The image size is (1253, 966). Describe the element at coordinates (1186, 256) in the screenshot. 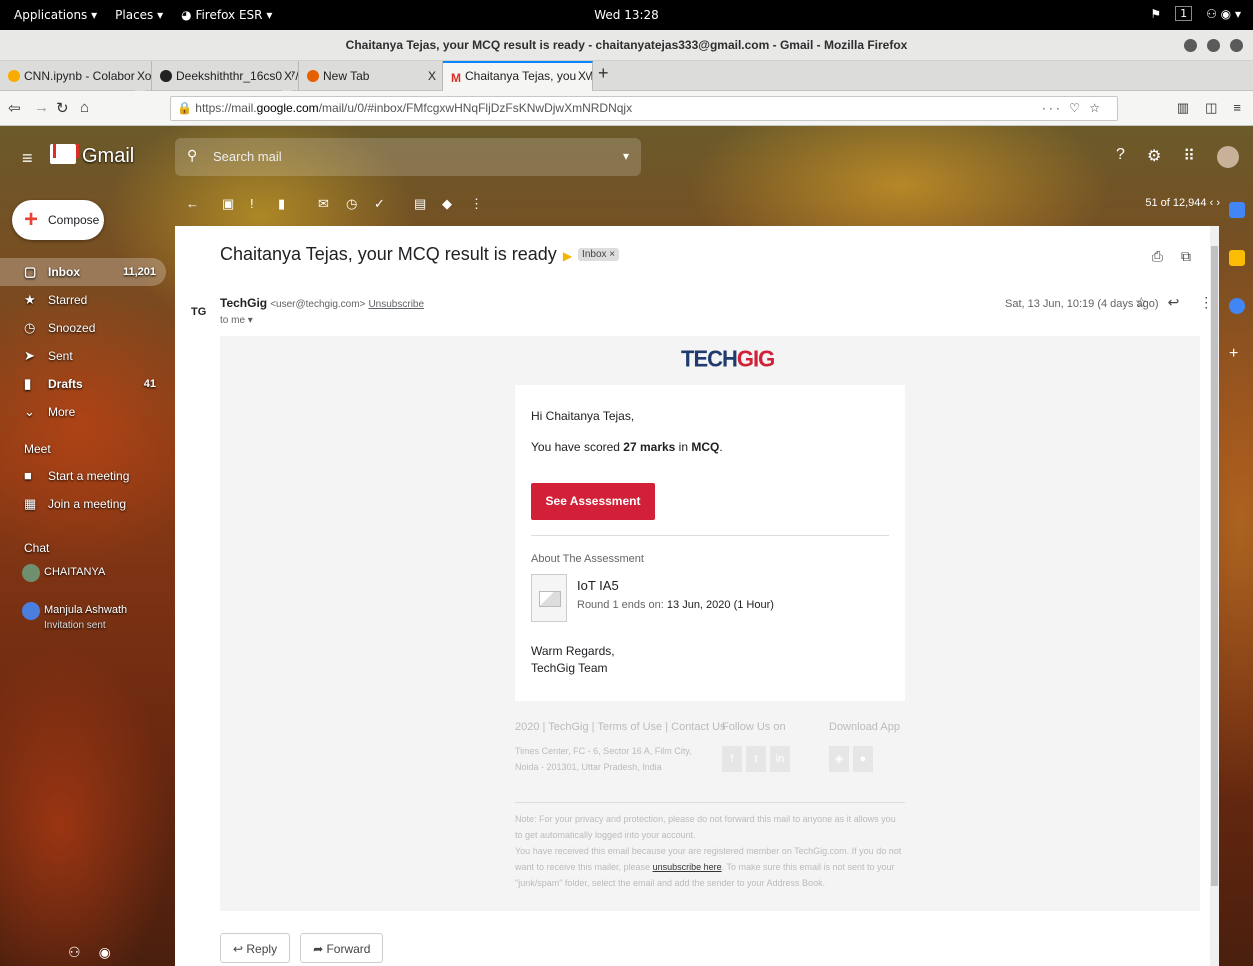

I see `open-new-window-icon: ⧉` at that location.